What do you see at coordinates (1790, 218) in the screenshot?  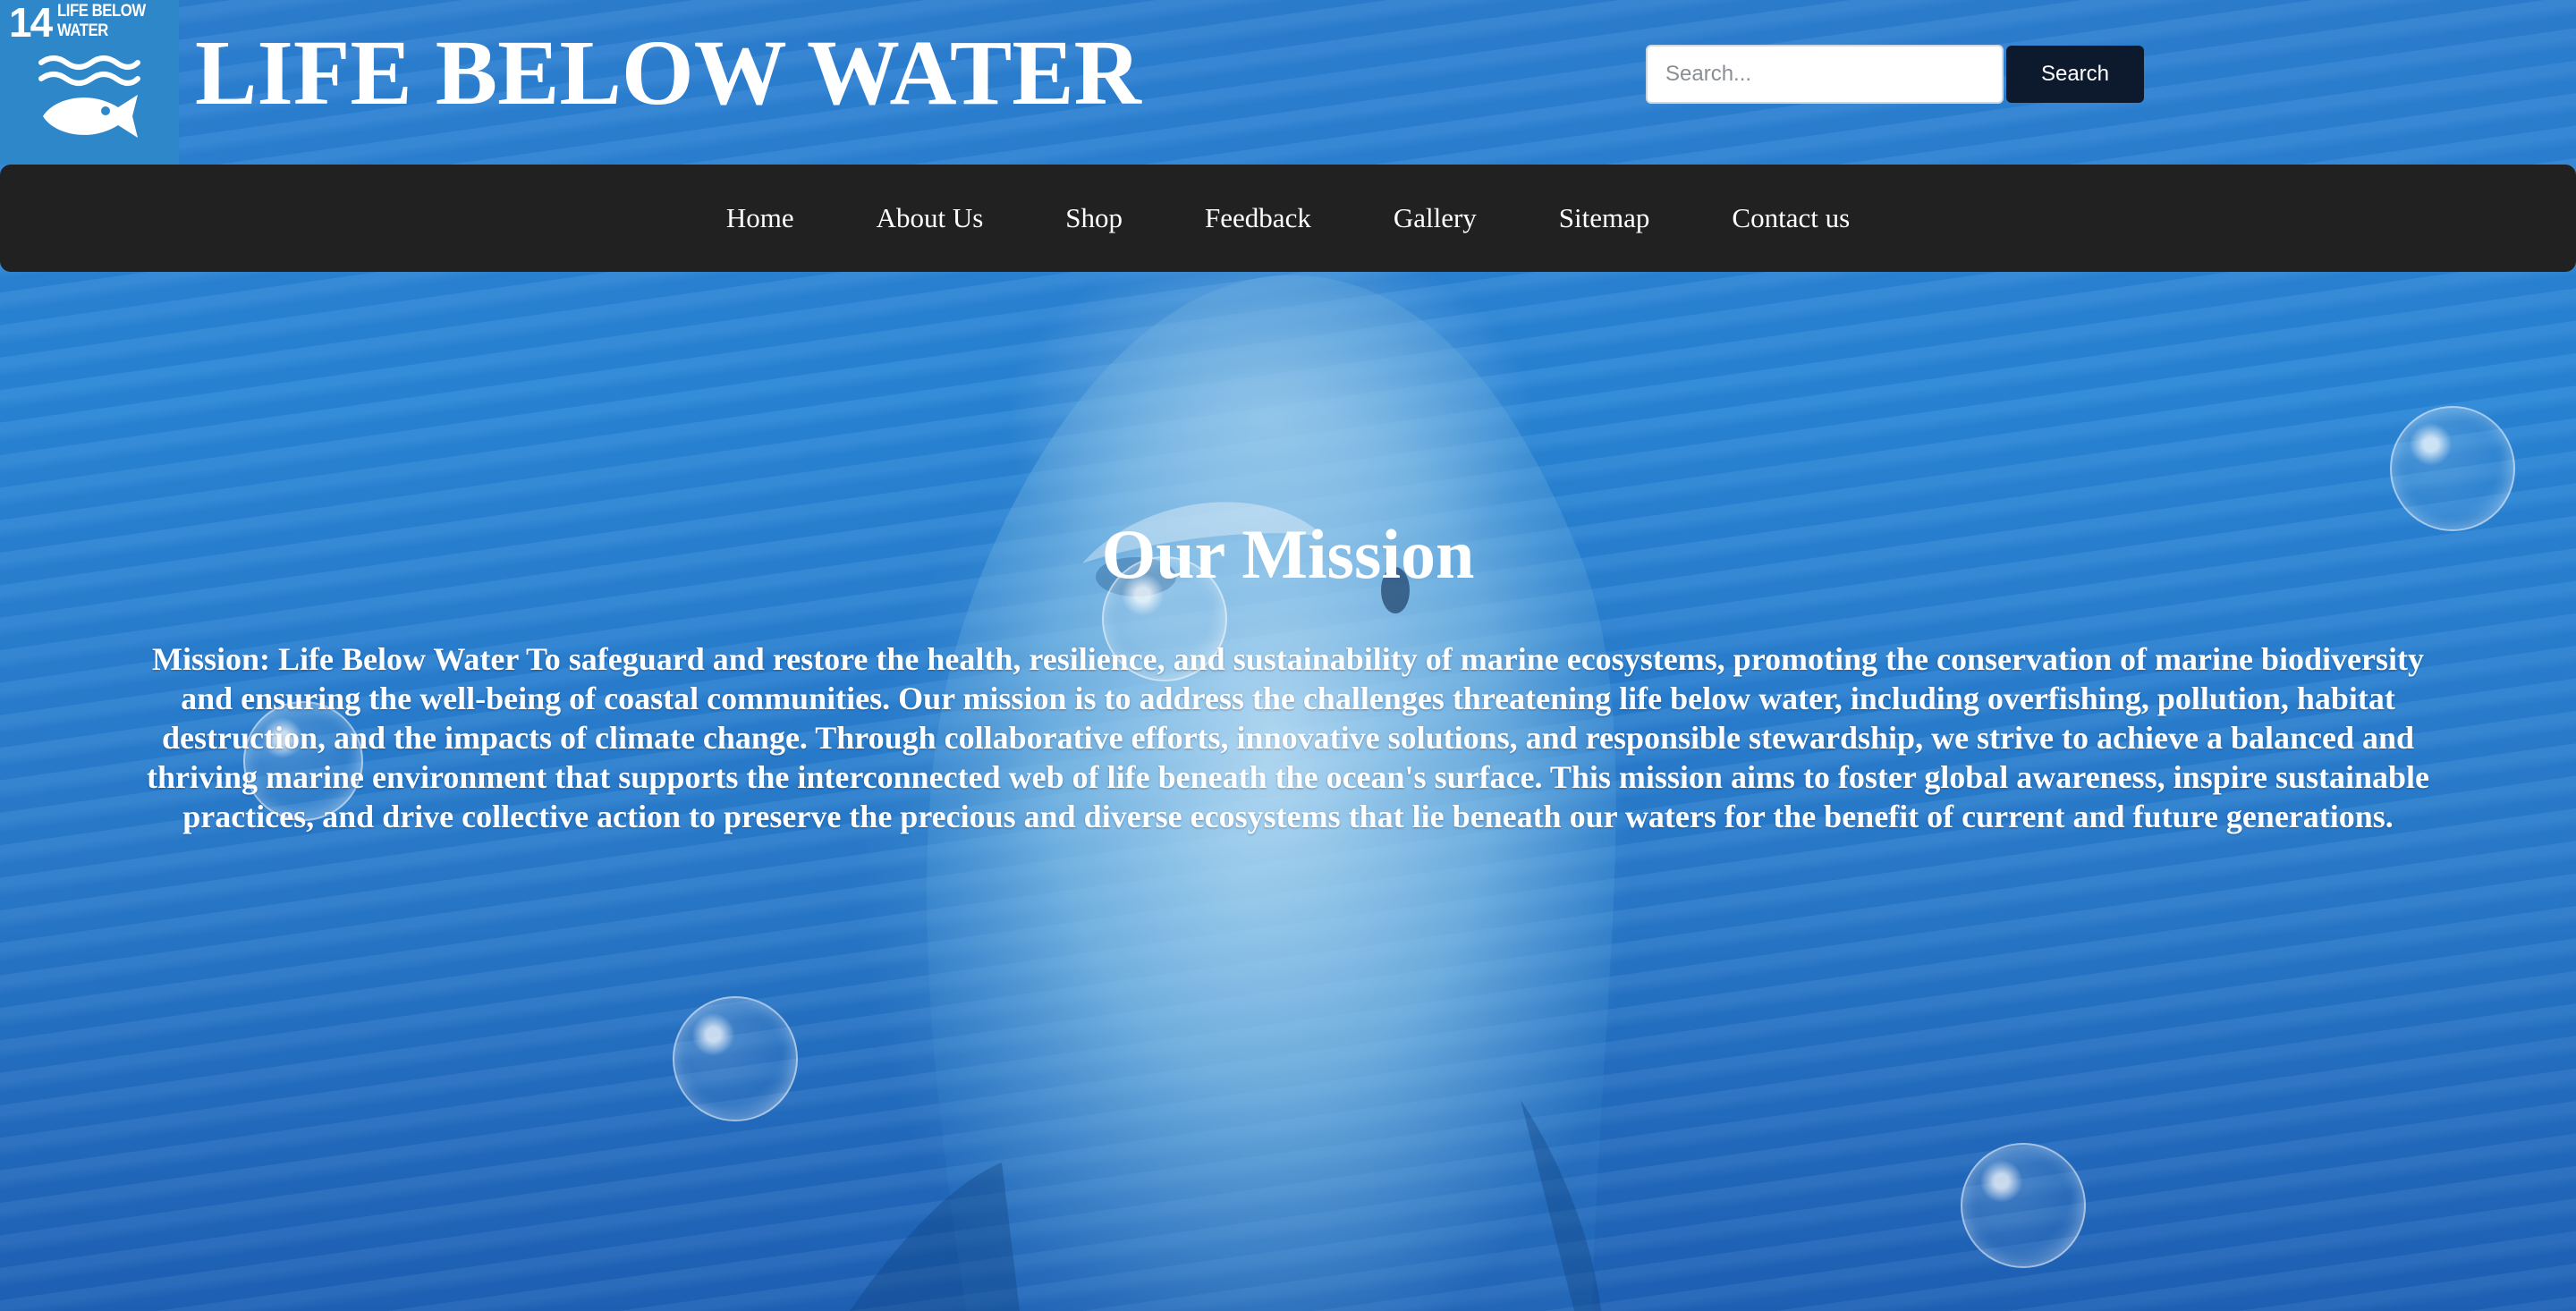 I see `nav-item-contact-us: Contact us` at bounding box center [1790, 218].